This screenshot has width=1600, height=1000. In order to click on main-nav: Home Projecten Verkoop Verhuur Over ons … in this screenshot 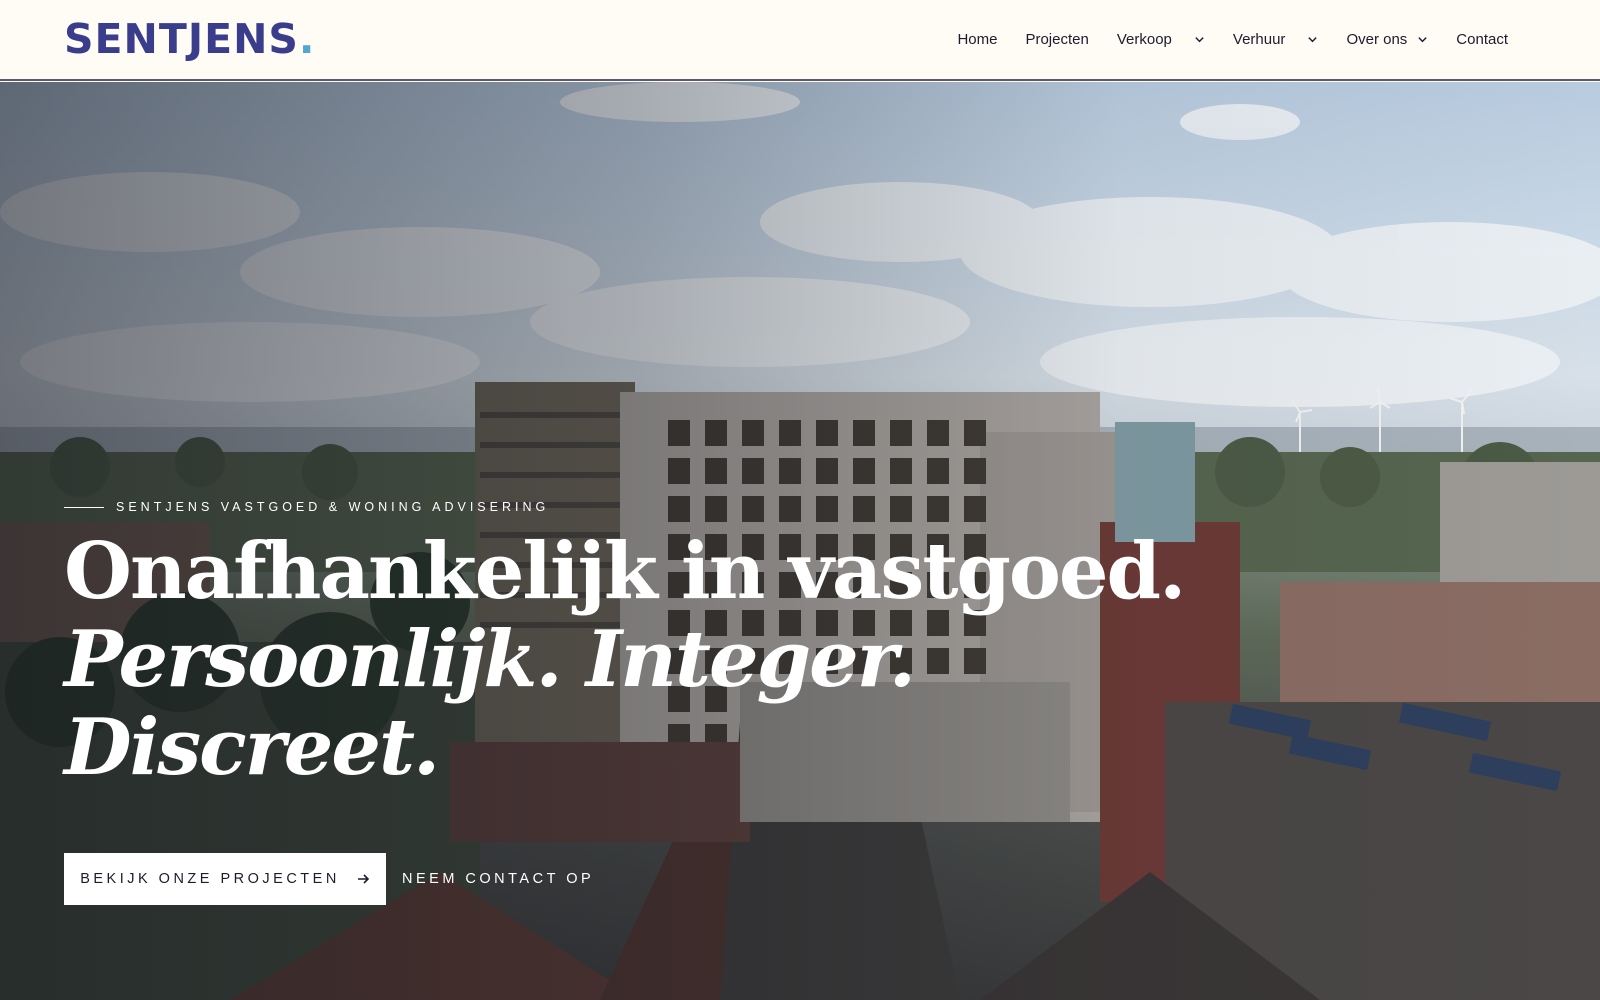, I will do `click(1218, 39)`.